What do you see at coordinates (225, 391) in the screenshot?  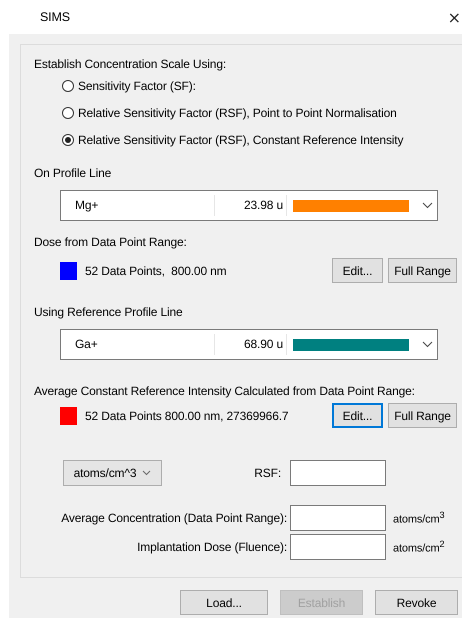 I see `section-label: Average Constant Reference Intensity Calculated from Data Point Range:` at bounding box center [225, 391].